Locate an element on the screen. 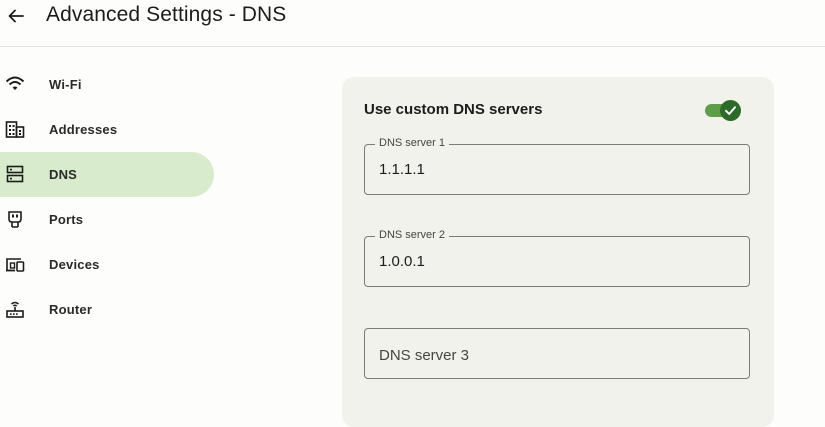 This screenshot has width=825, height=427. sidebar-item-router: Router is located at coordinates (107, 309).